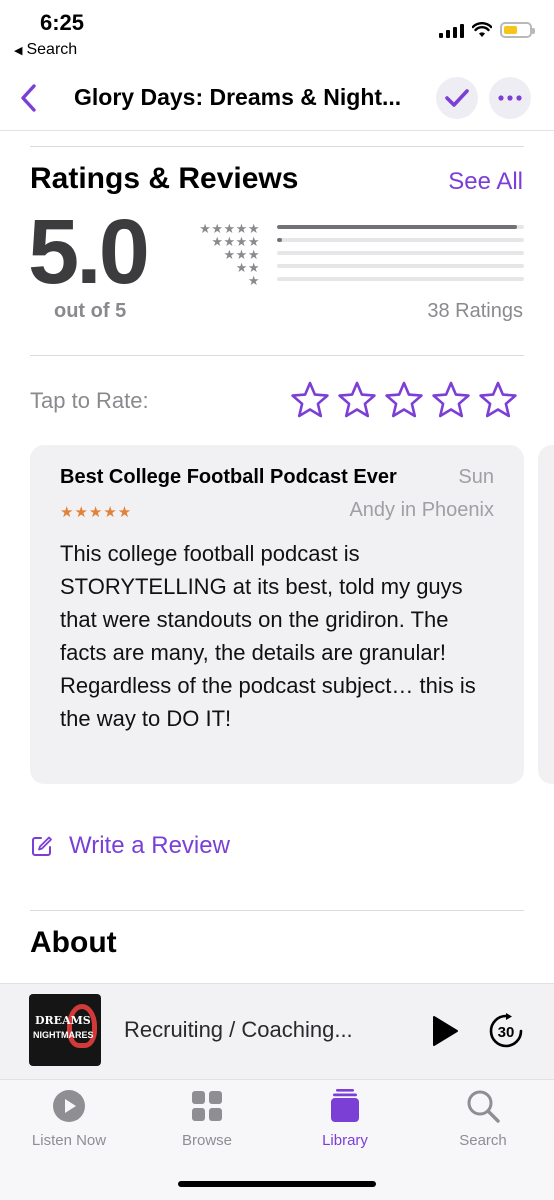 This screenshot has height=1200, width=554. I want to click on write-review-button: Write a Review, so click(130, 846).